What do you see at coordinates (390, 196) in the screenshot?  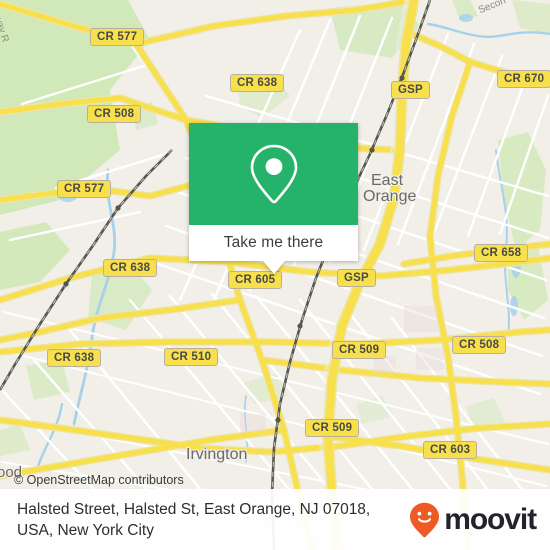 I see `place-label-east-orange-line2: Orange` at bounding box center [390, 196].